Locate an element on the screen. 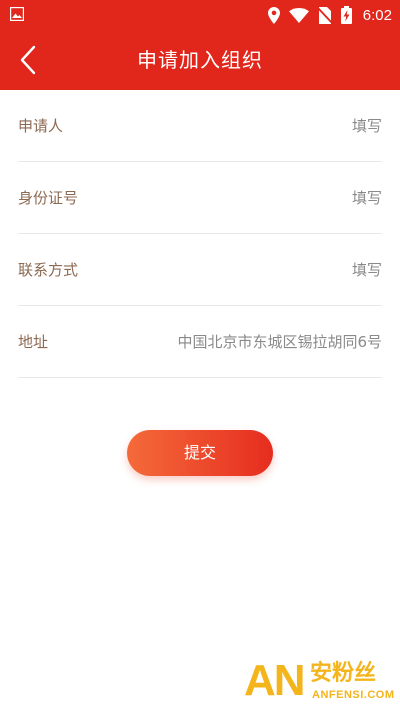 Image resolution: width=400 pixels, height=711 pixels. status-icons: 6:02 is located at coordinates (329, 15).